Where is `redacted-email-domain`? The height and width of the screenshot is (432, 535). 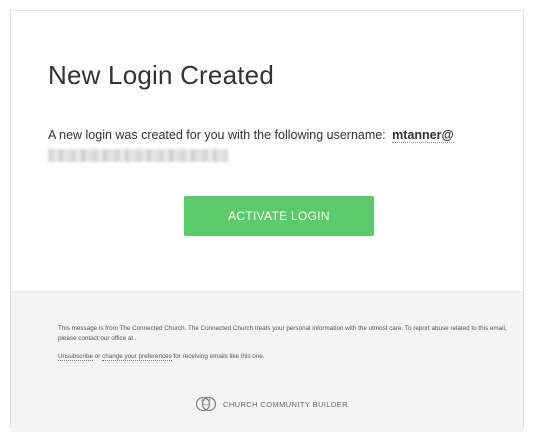 redacted-email-domain is located at coordinates (138, 155).